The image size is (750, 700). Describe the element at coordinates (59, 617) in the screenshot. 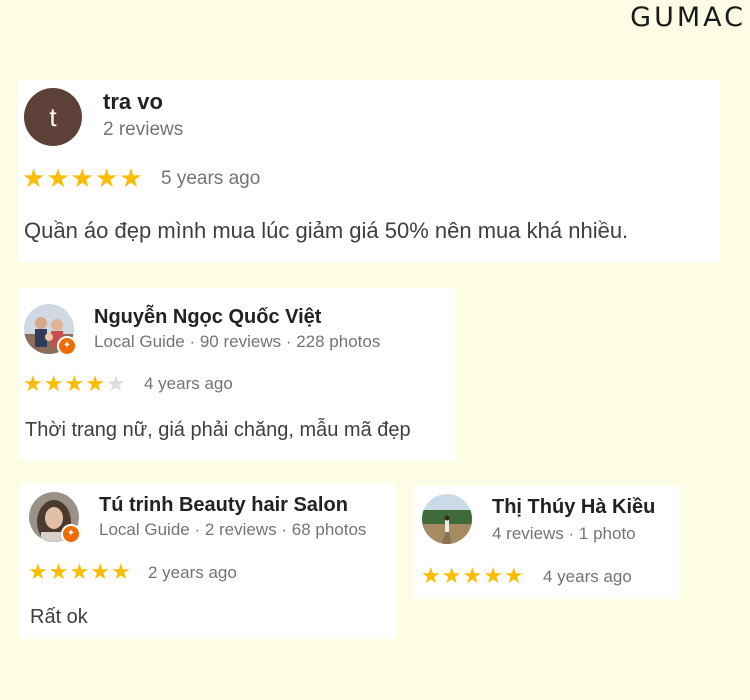

I see `review-text: Rất ok` at that location.